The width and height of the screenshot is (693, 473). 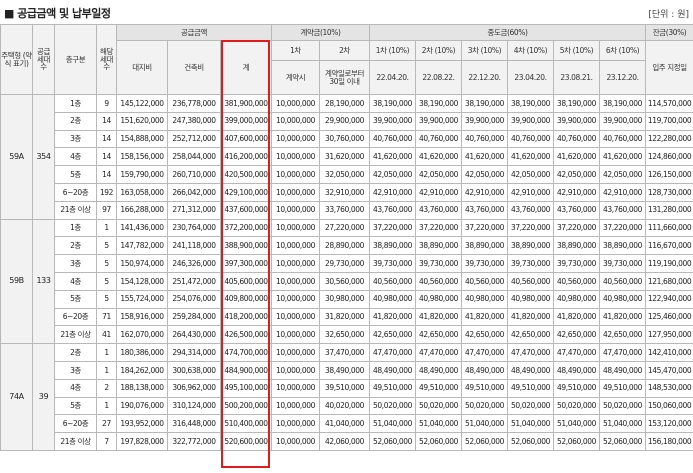 I want to click on type-cell: 59A, so click(x=16, y=157).